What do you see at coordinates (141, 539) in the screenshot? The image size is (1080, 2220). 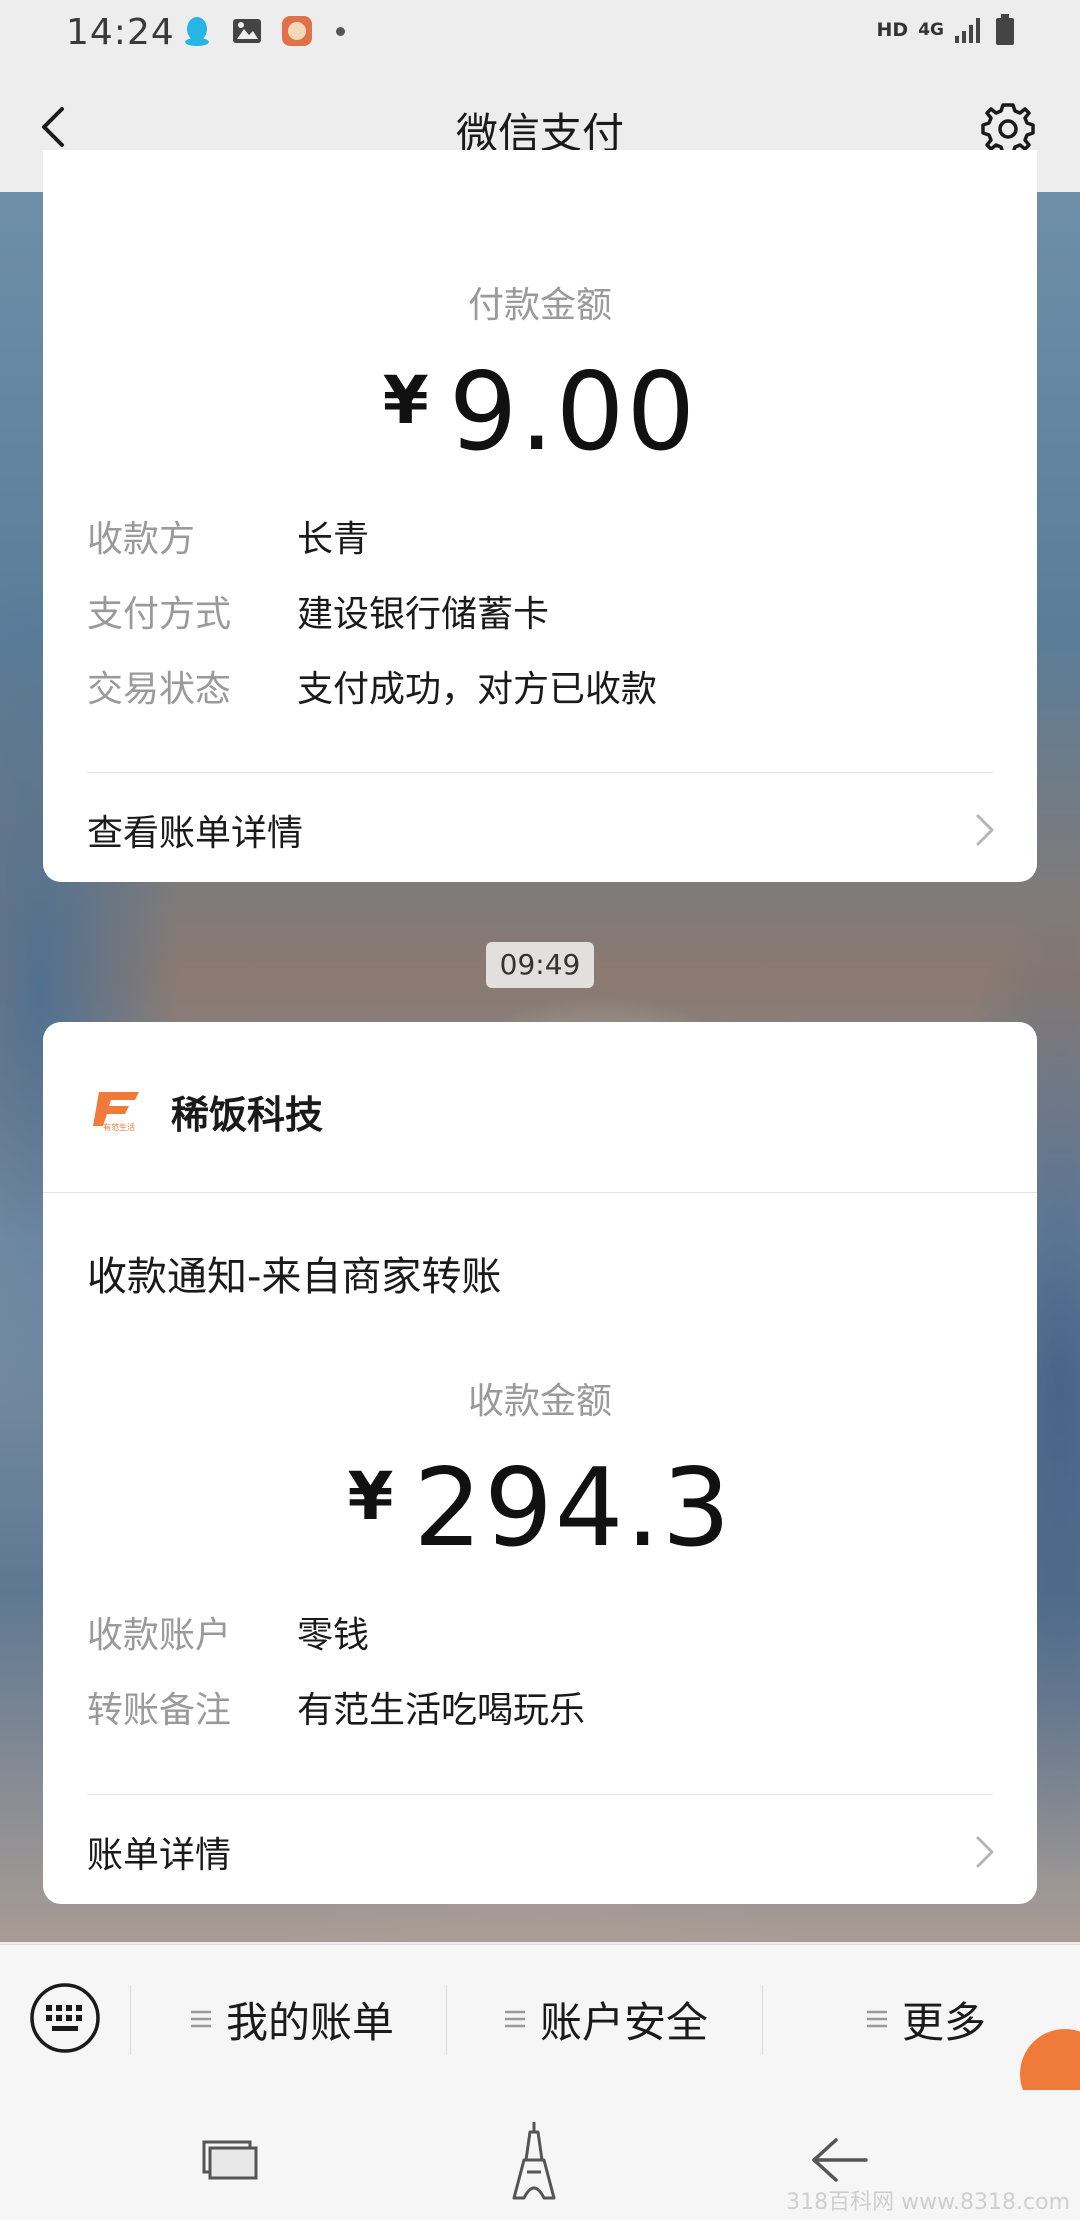 I see `payee-key: 收款方` at bounding box center [141, 539].